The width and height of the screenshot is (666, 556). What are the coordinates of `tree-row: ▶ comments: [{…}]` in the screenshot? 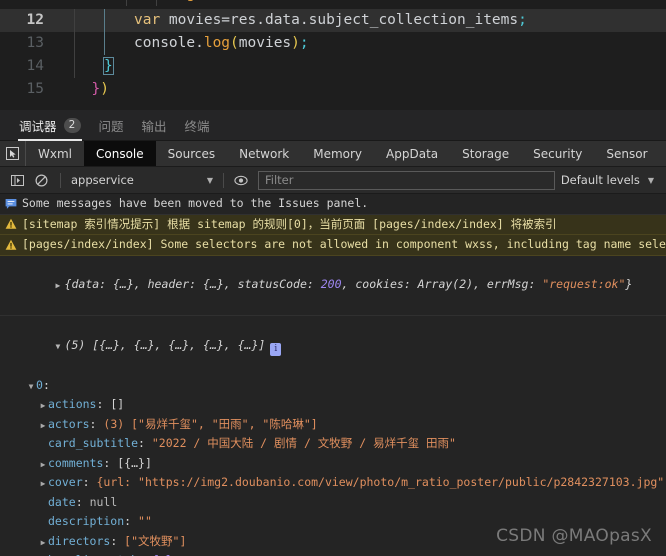 It's located at (333, 464).